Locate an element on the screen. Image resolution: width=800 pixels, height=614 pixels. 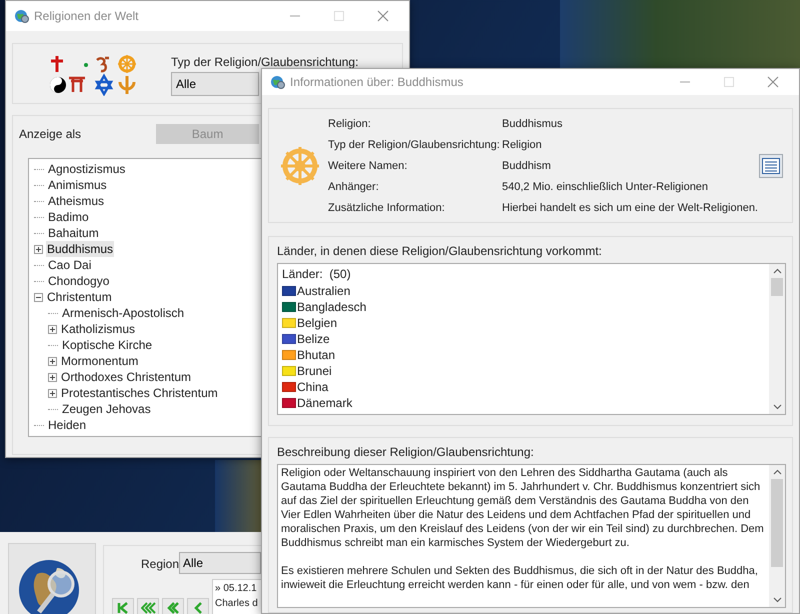
tree-item: Zeugen Jehovas is located at coordinates (106, 409).